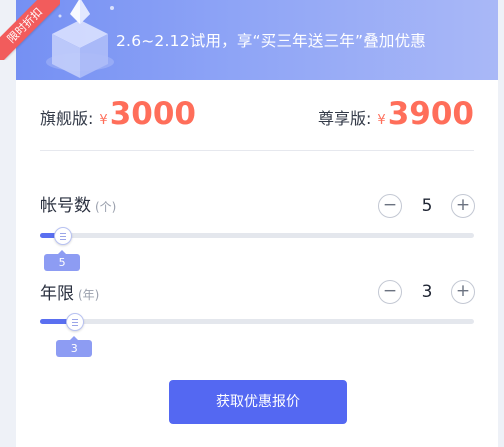 Image resolution: width=504 pixels, height=447 pixels. Describe the element at coordinates (106, 207) in the screenshot. I see `accounts-unit: (个)` at that location.